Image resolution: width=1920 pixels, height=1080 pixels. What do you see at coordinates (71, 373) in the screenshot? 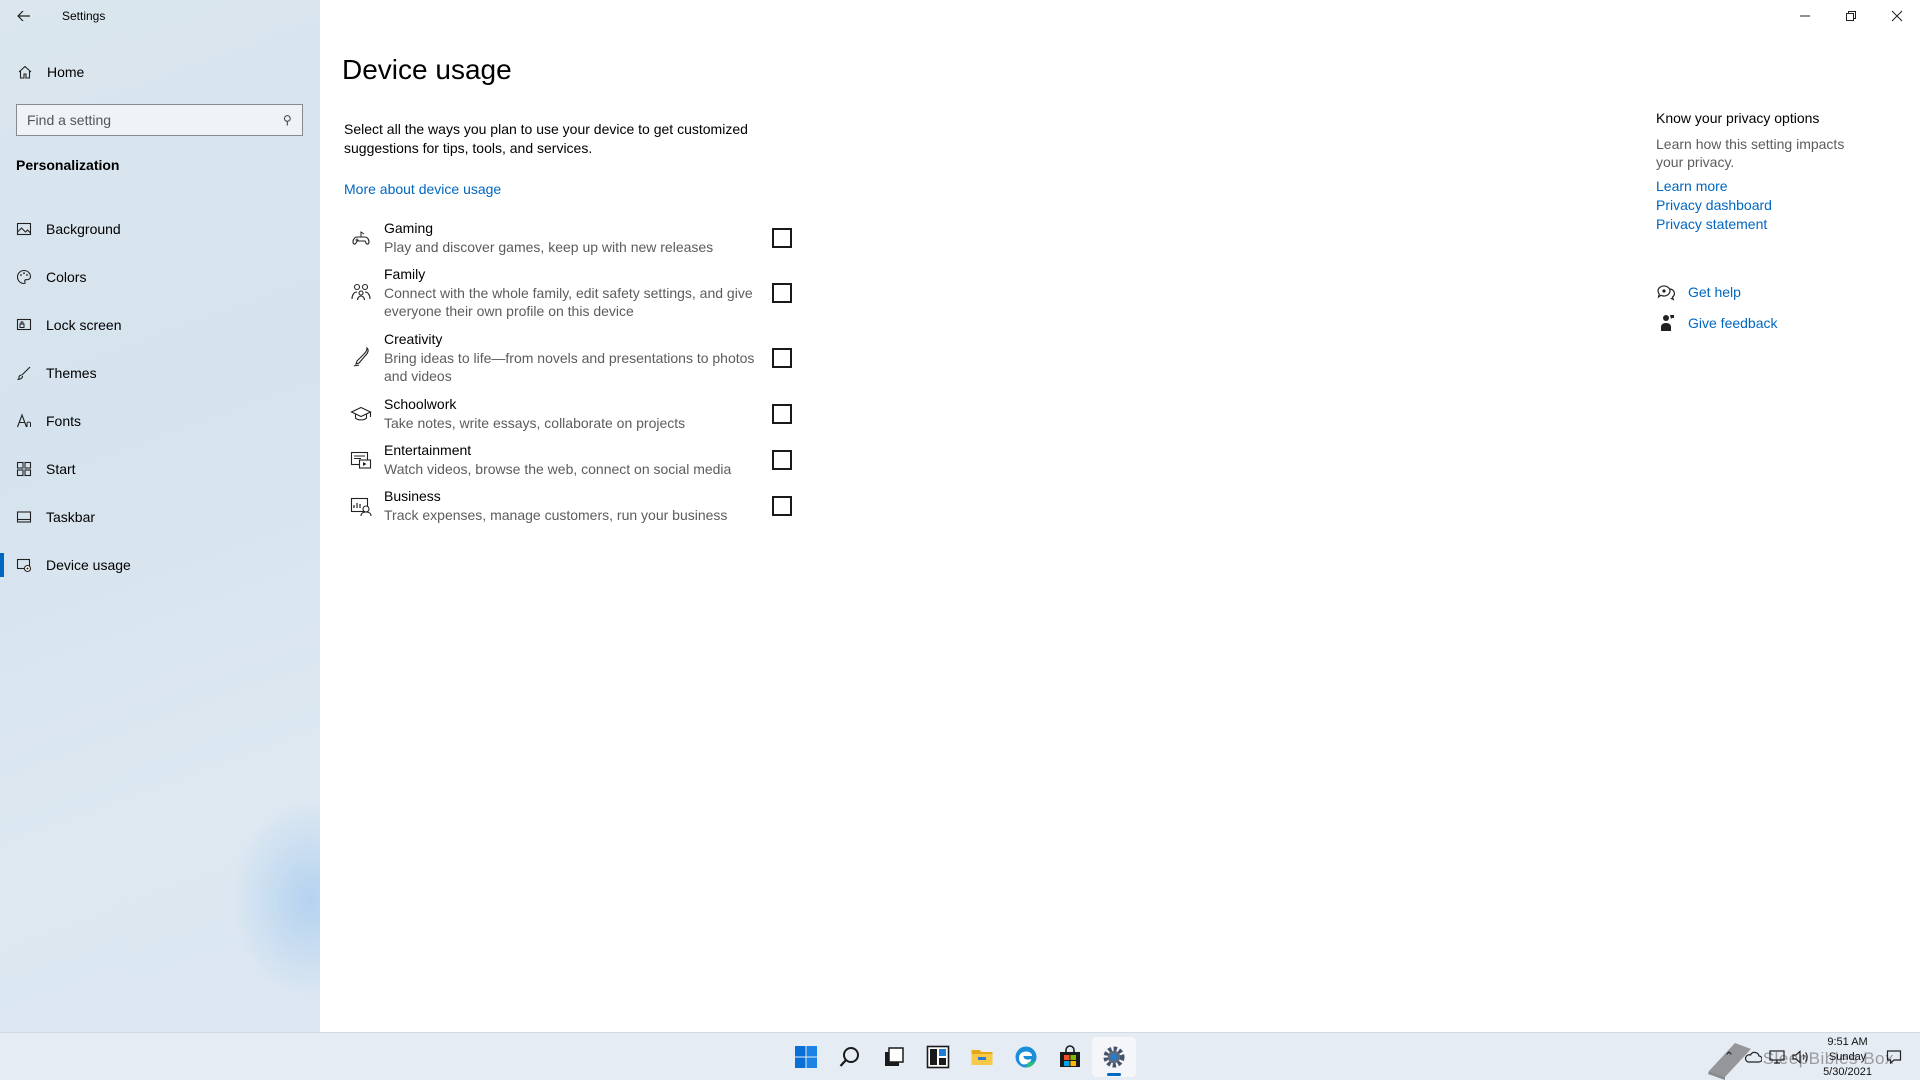
I see `sidebar-item-label: Themes` at bounding box center [71, 373].